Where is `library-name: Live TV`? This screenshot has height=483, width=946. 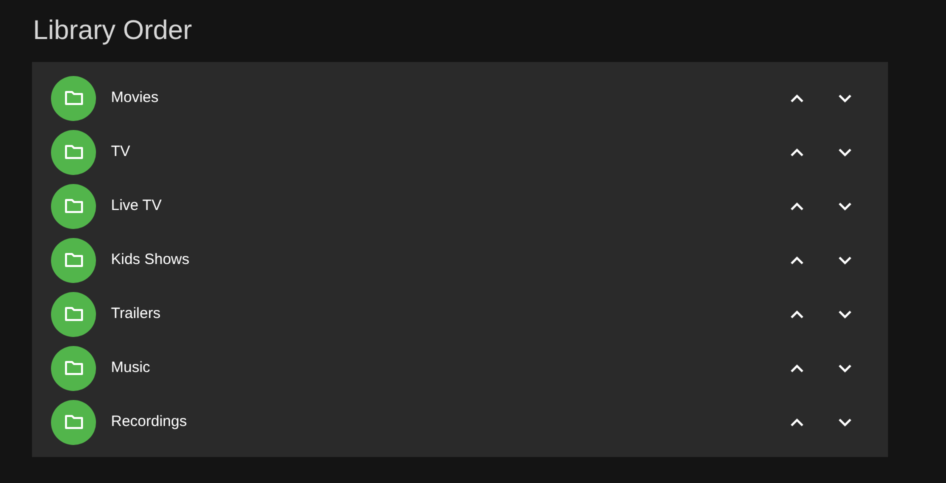
library-name: Live TV is located at coordinates (137, 206).